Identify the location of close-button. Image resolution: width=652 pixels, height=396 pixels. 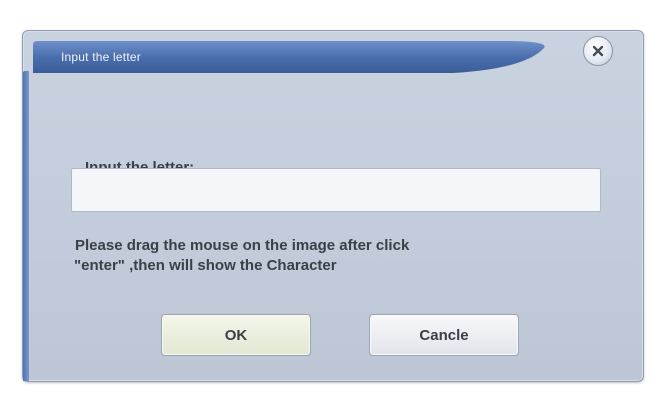
(598, 51).